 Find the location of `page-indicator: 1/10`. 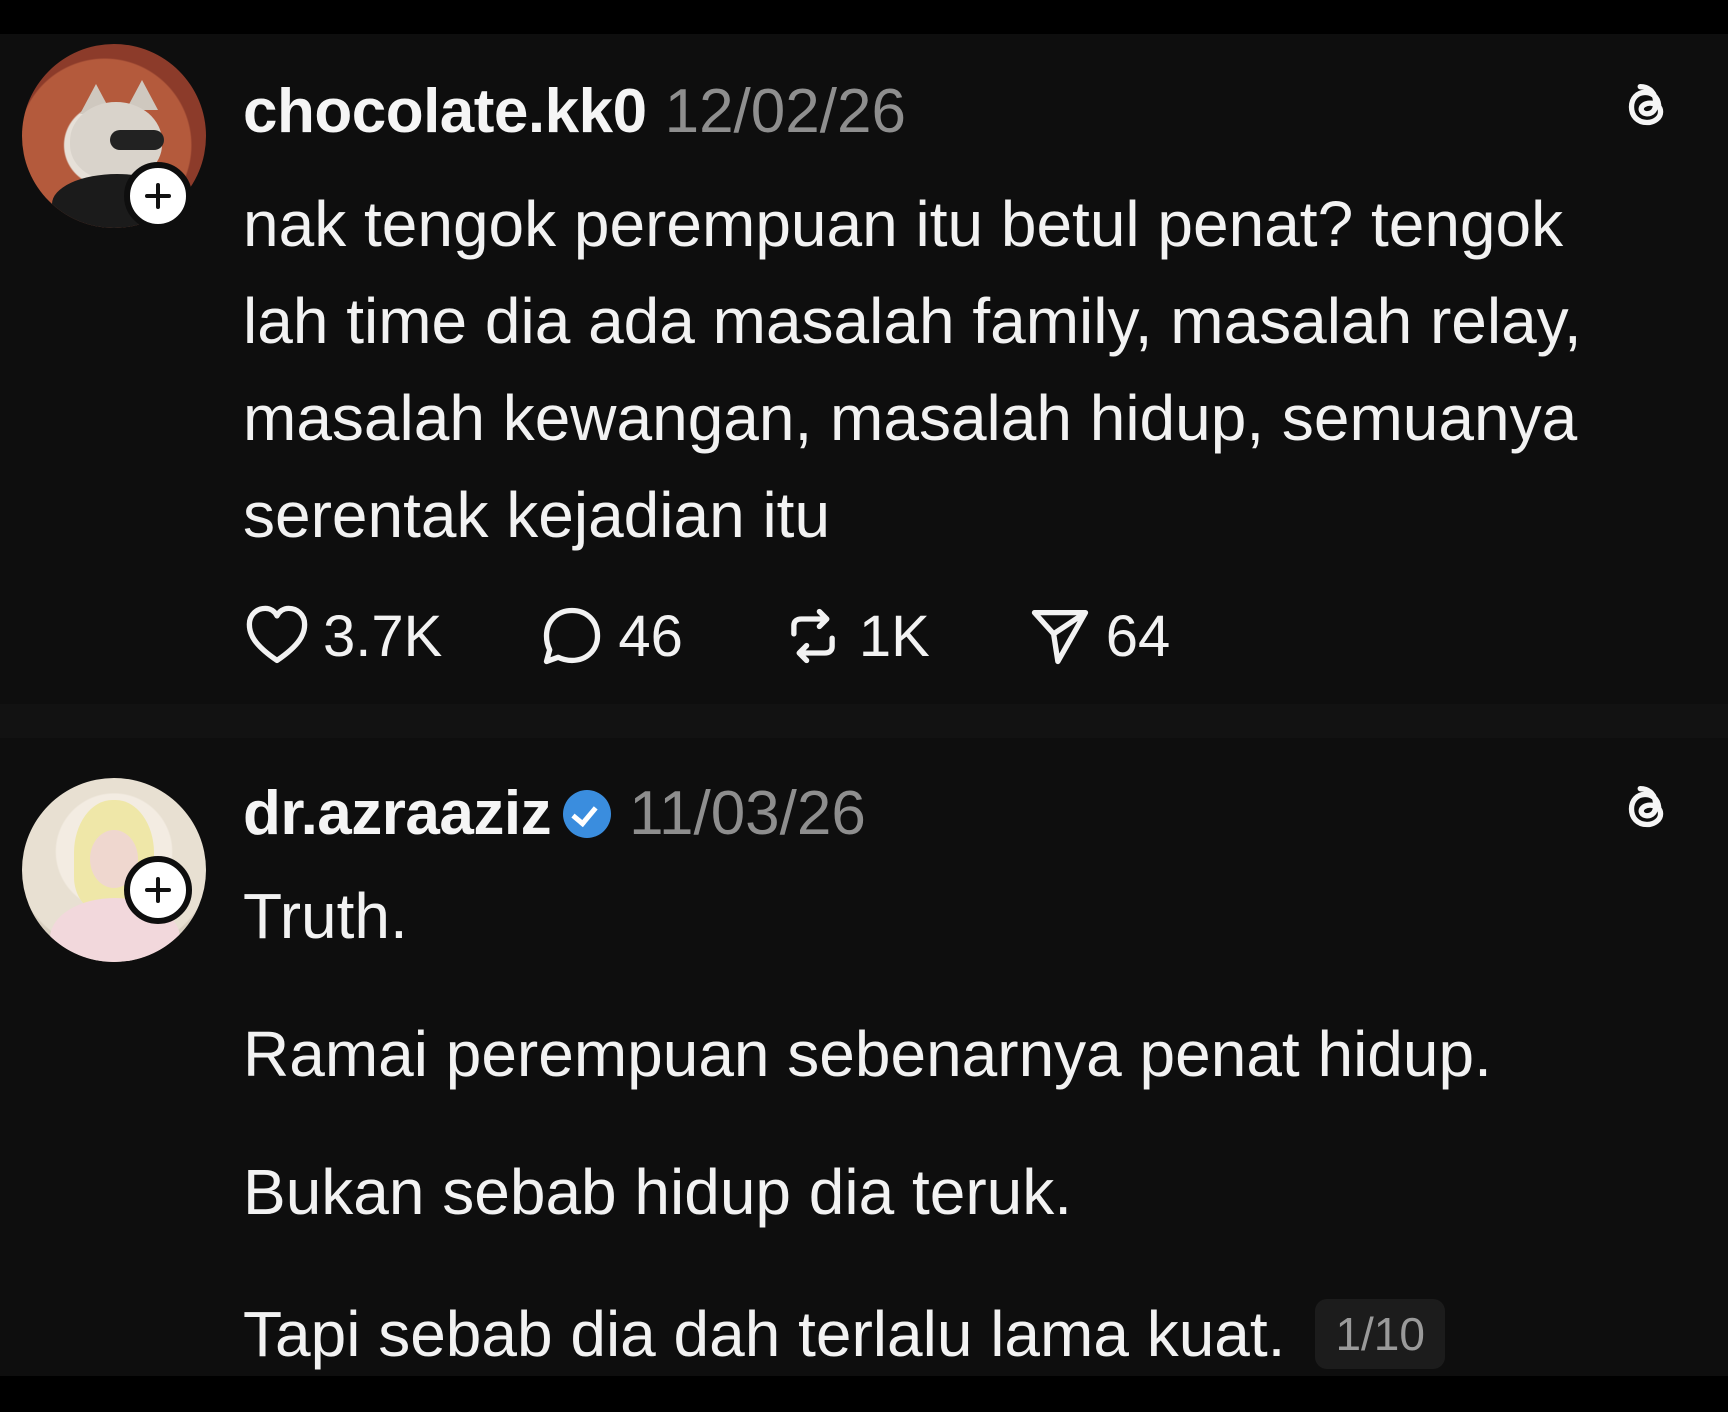

page-indicator: 1/10 is located at coordinates (1380, 1334).